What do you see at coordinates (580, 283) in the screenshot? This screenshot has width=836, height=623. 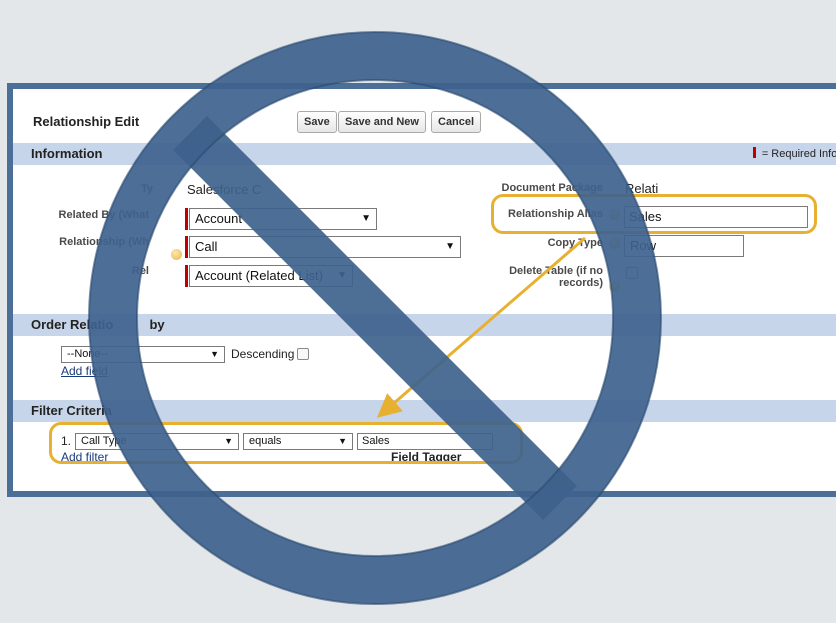 I see `delete-table-label-line-2: records)` at bounding box center [580, 283].